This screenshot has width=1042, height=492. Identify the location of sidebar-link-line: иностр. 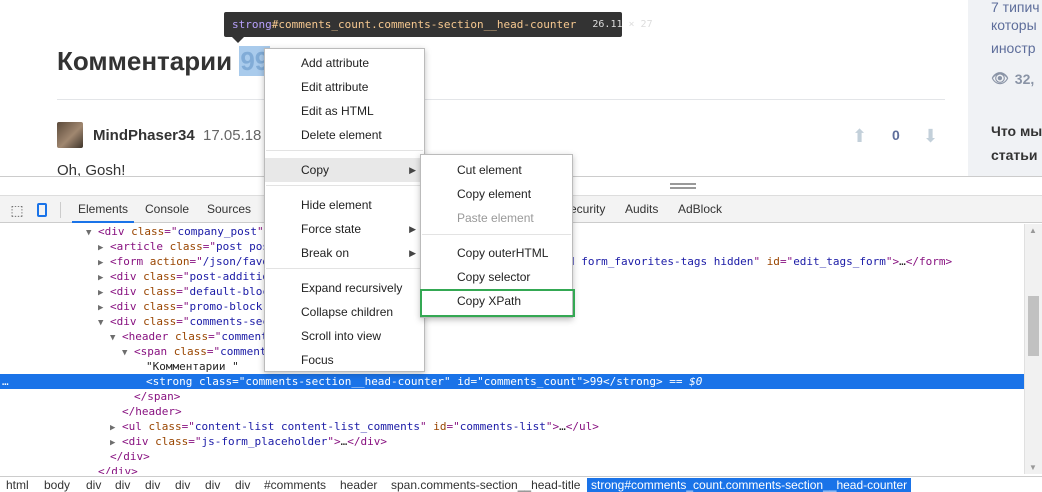
(1013, 48).